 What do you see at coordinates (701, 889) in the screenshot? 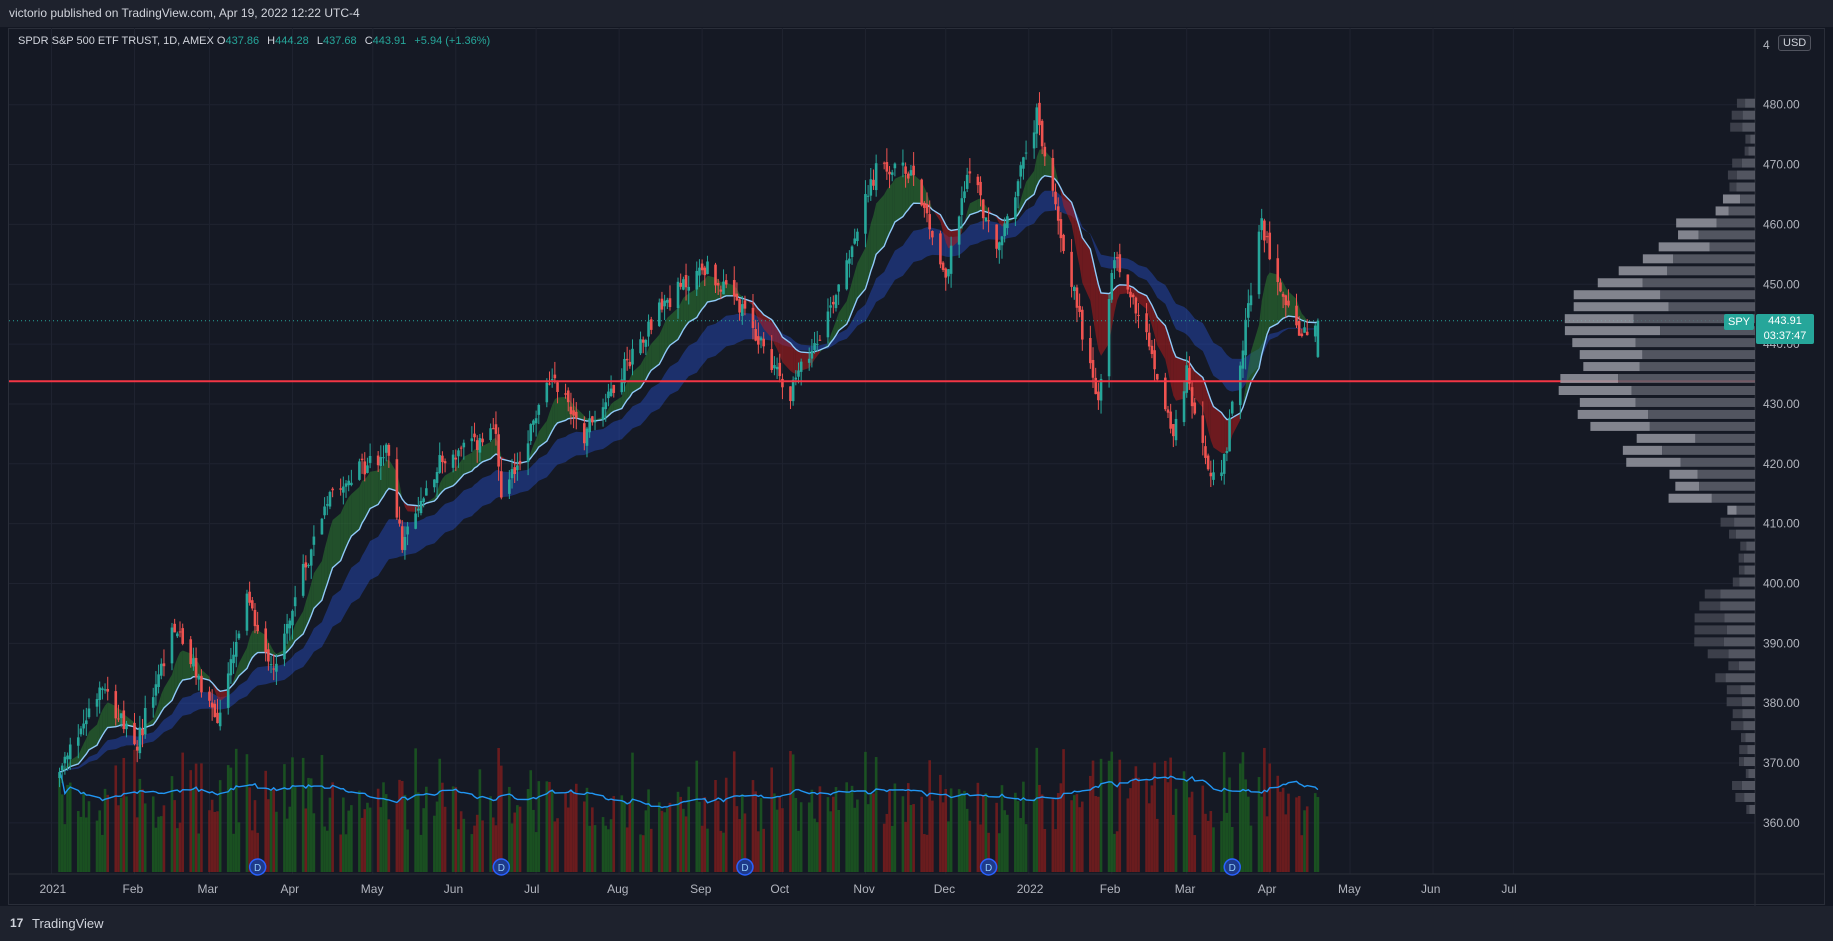
I see `time-tick-label: Sep` at bounding box center [701, 889].